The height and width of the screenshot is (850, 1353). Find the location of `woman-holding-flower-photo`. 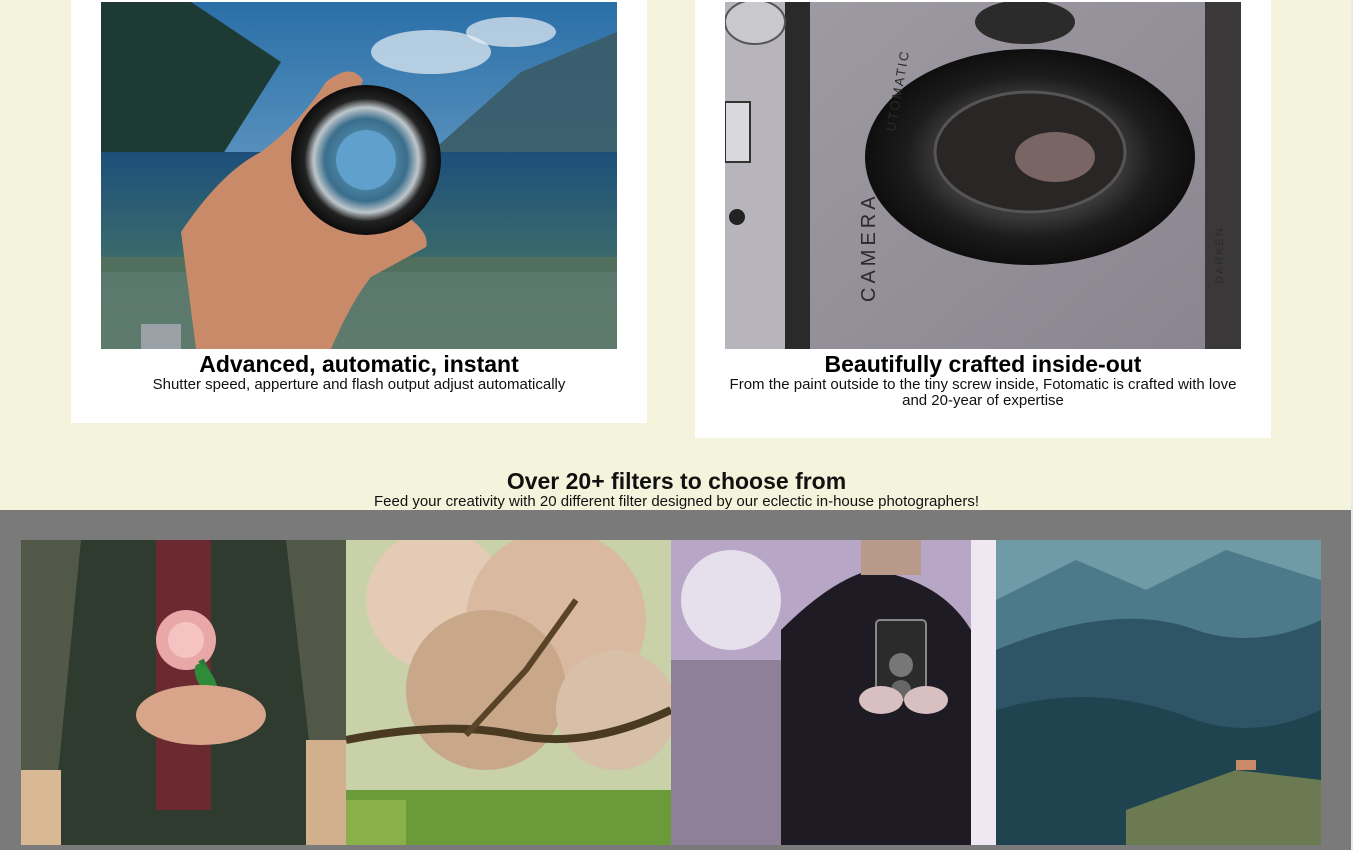

woman-holding-flower-photo is located at coordinates (183, 692).